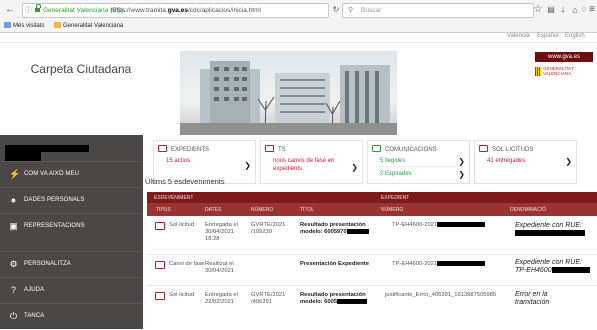 This screenshot has width=597, height=330. What do you see at coordinates (404, 149) in the screenshot?
I see `card-title: COMUNICACIONS` at bounding box center [404, 149].